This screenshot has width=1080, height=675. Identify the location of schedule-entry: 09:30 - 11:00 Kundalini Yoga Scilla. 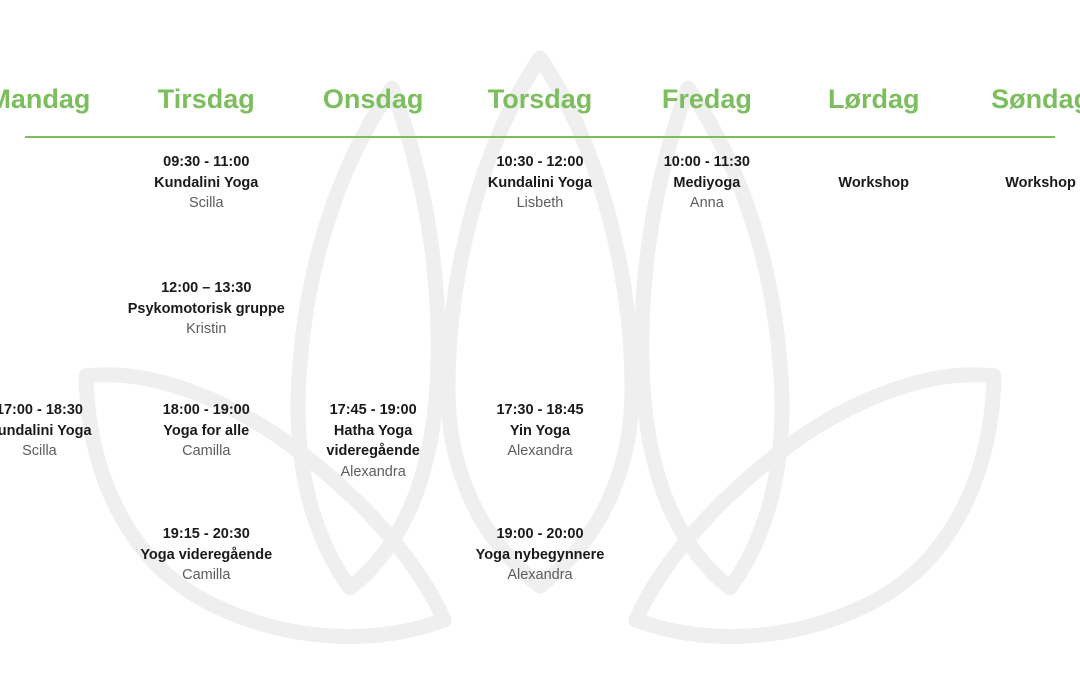
(206, 183).